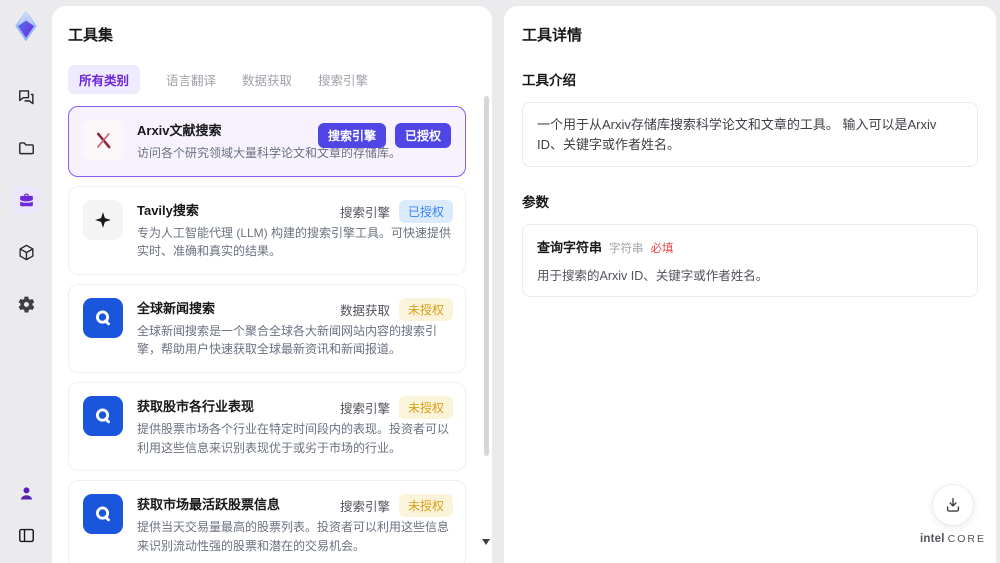  I want to click on nav-toolbox-icon, so click(26, 200).